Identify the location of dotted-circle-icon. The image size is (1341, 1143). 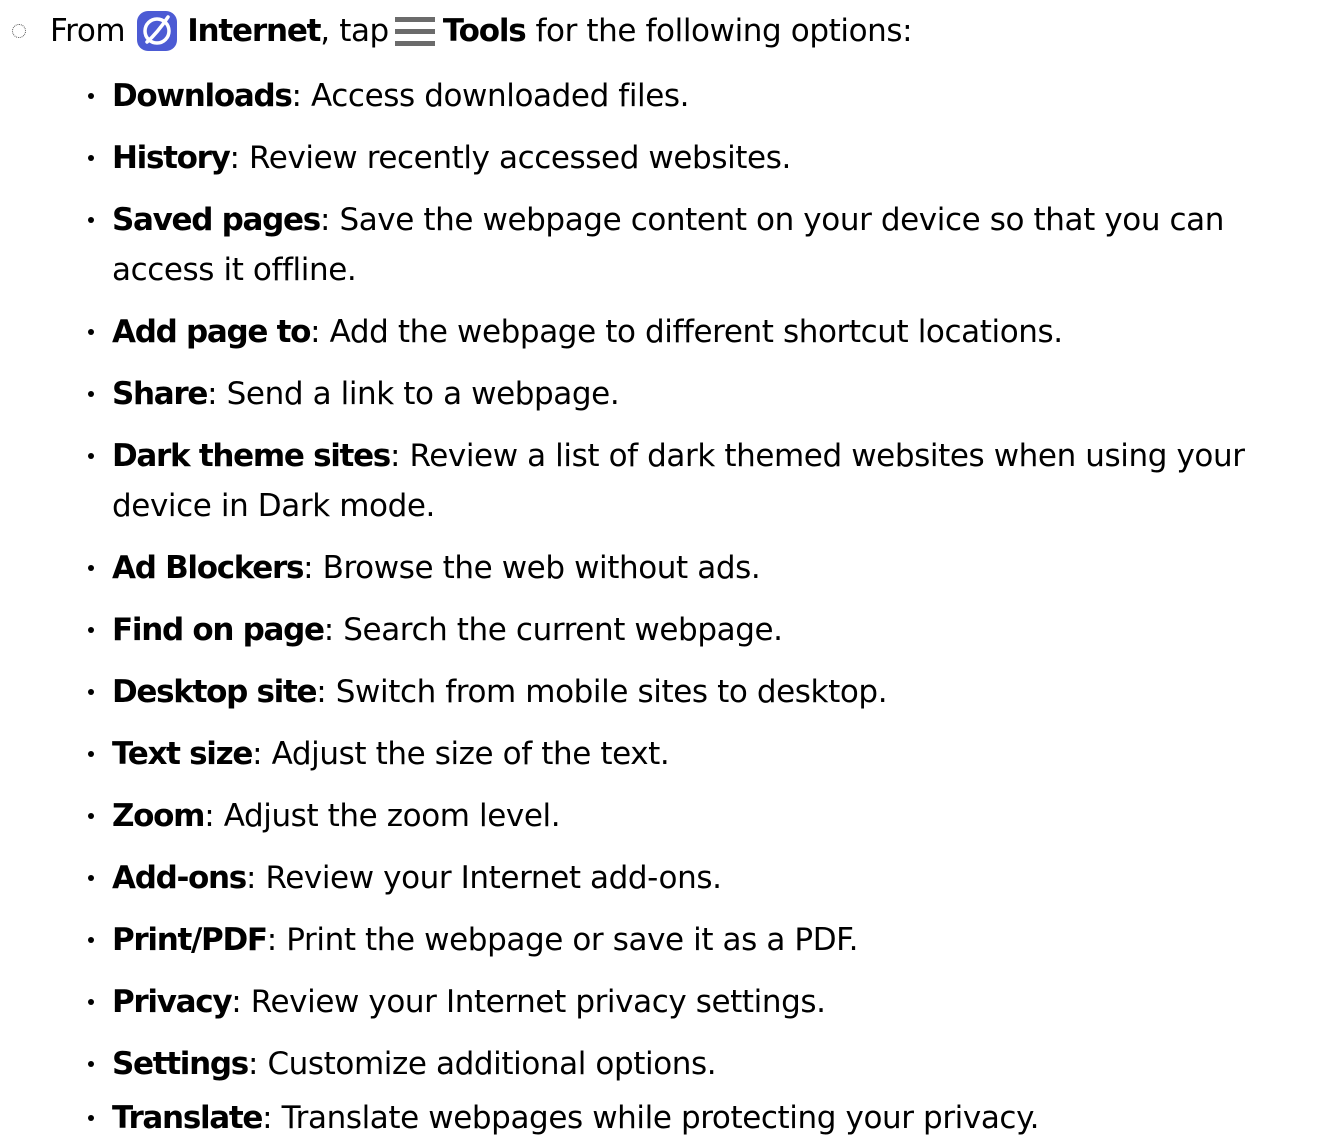
(19, 31).